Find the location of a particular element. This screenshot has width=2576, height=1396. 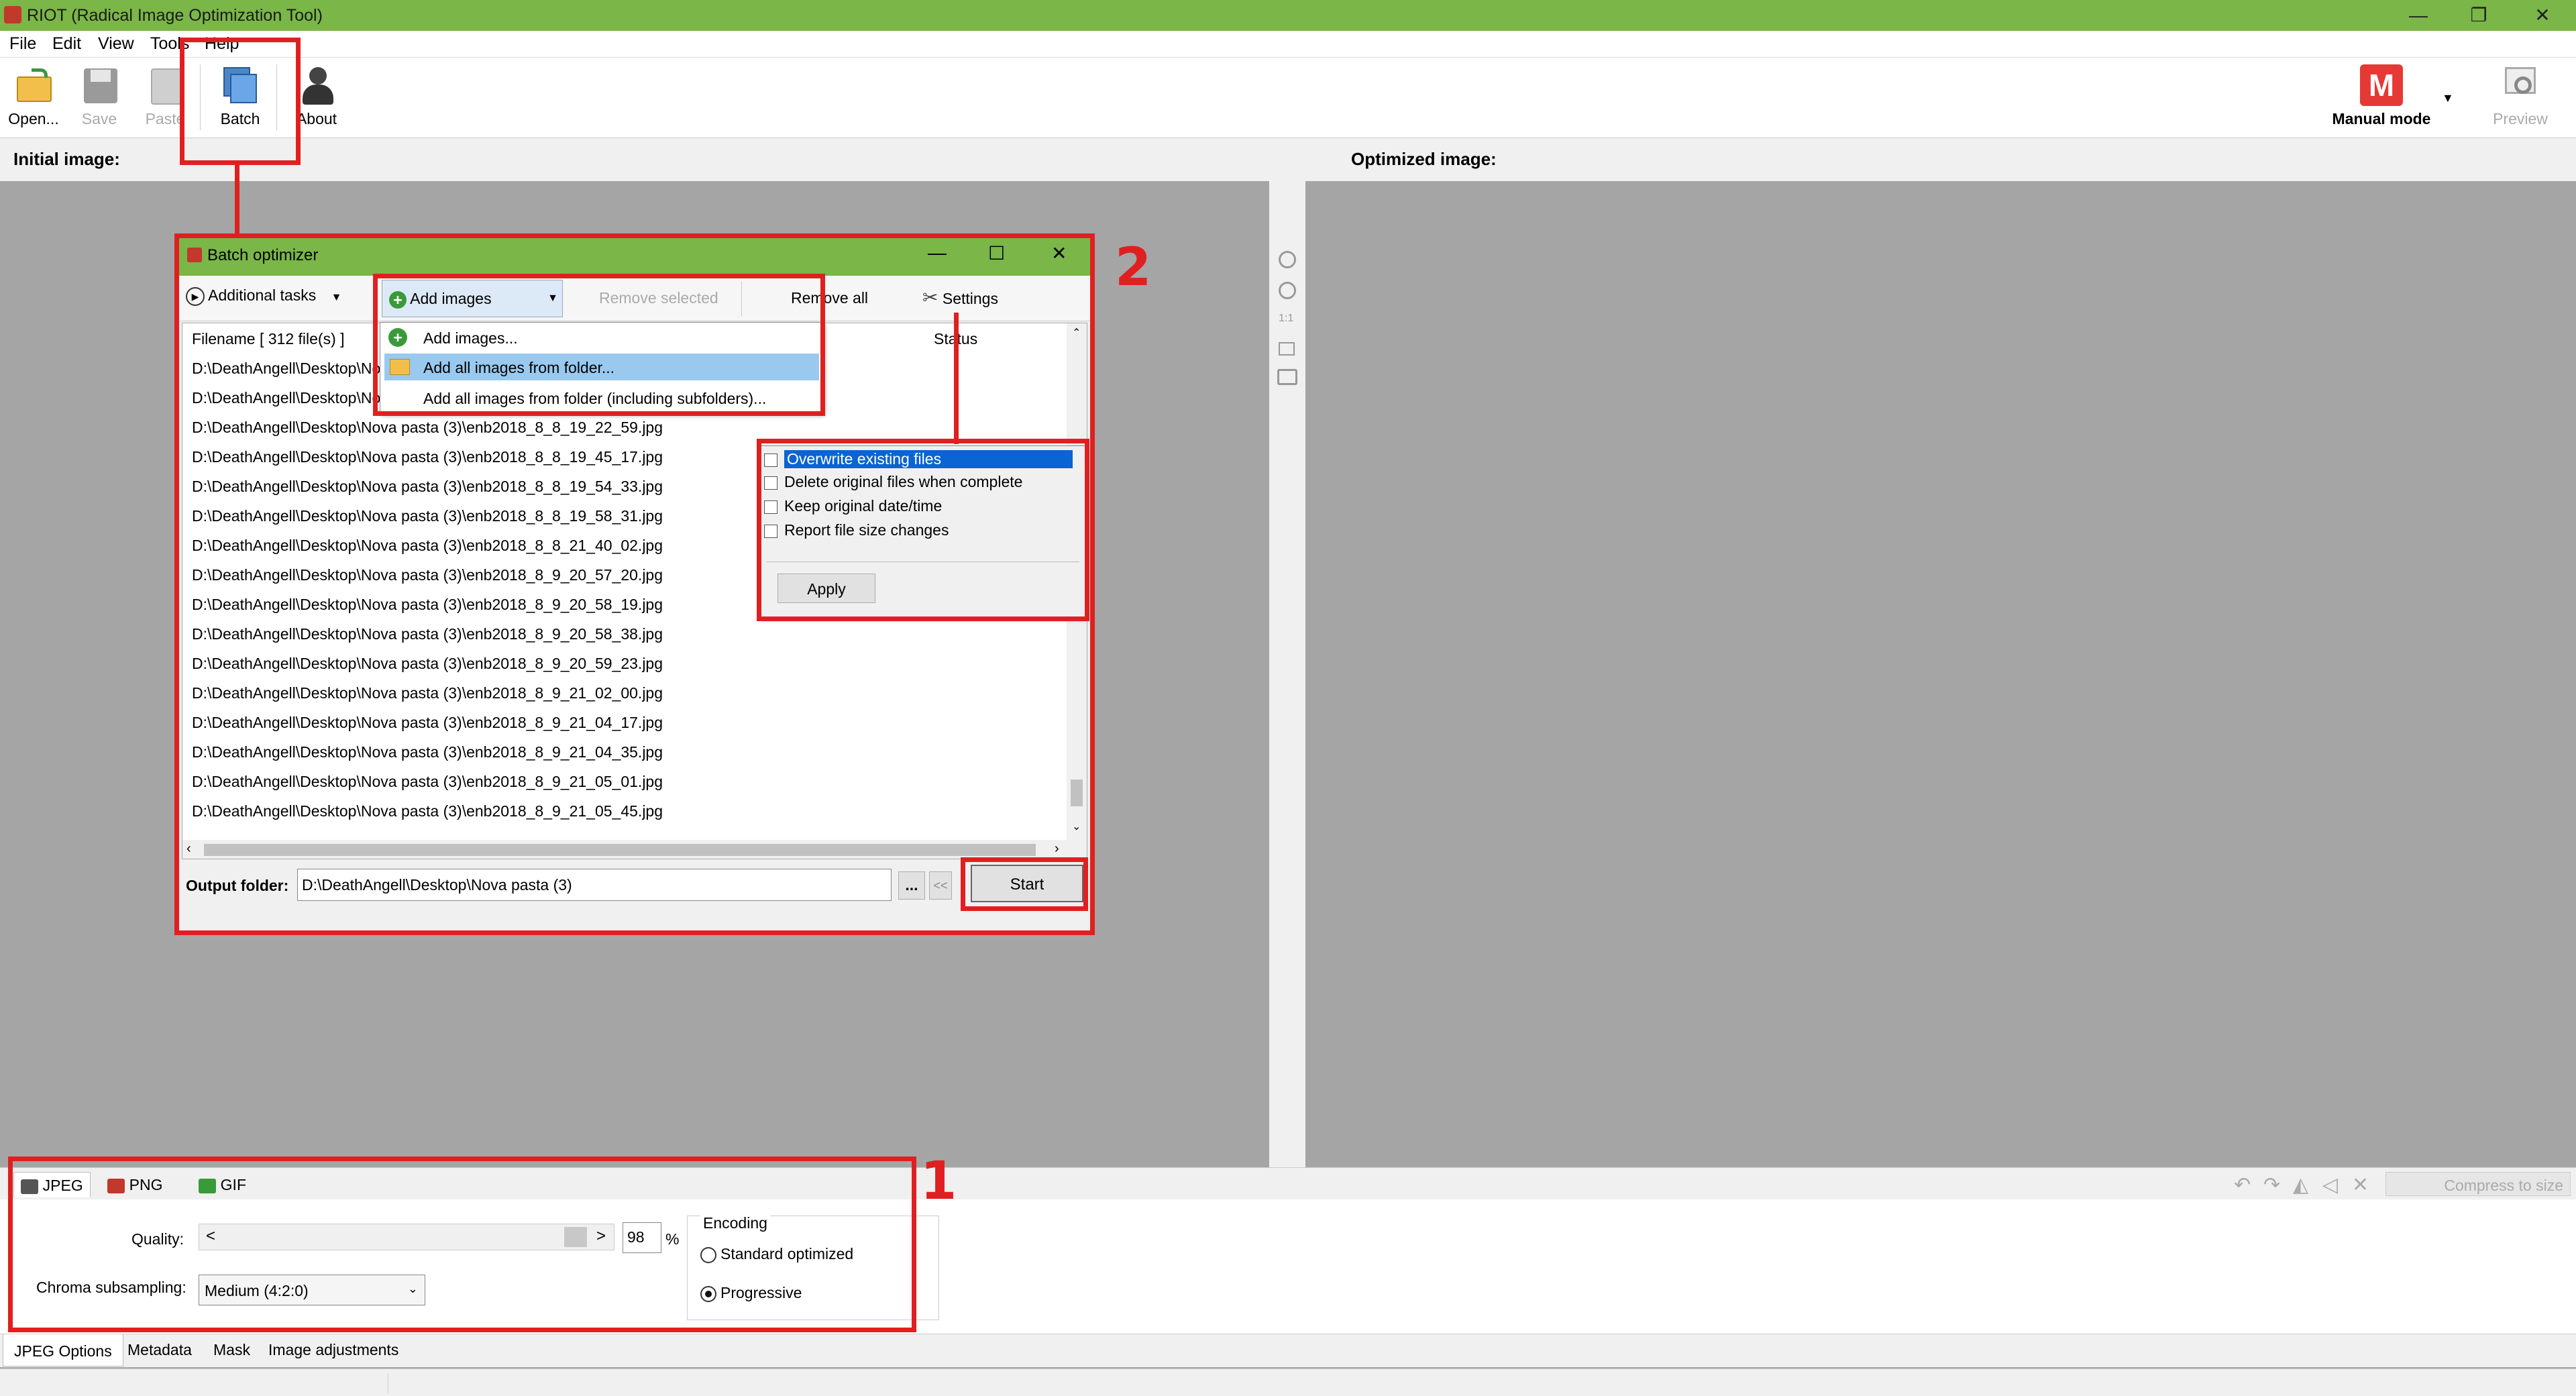

annotation-box-settings is located at coordinates (923, 530).